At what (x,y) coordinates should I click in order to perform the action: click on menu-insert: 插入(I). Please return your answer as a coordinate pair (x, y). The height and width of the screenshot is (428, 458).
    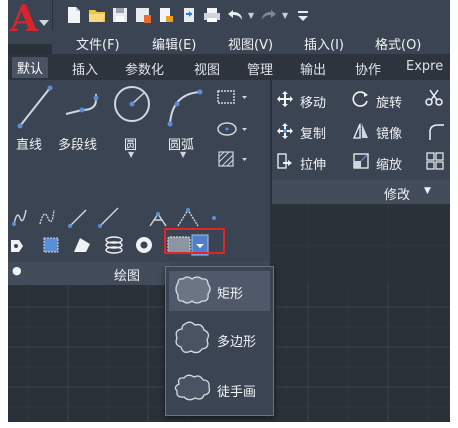
    Looking at the image, I should click on (324, 43).